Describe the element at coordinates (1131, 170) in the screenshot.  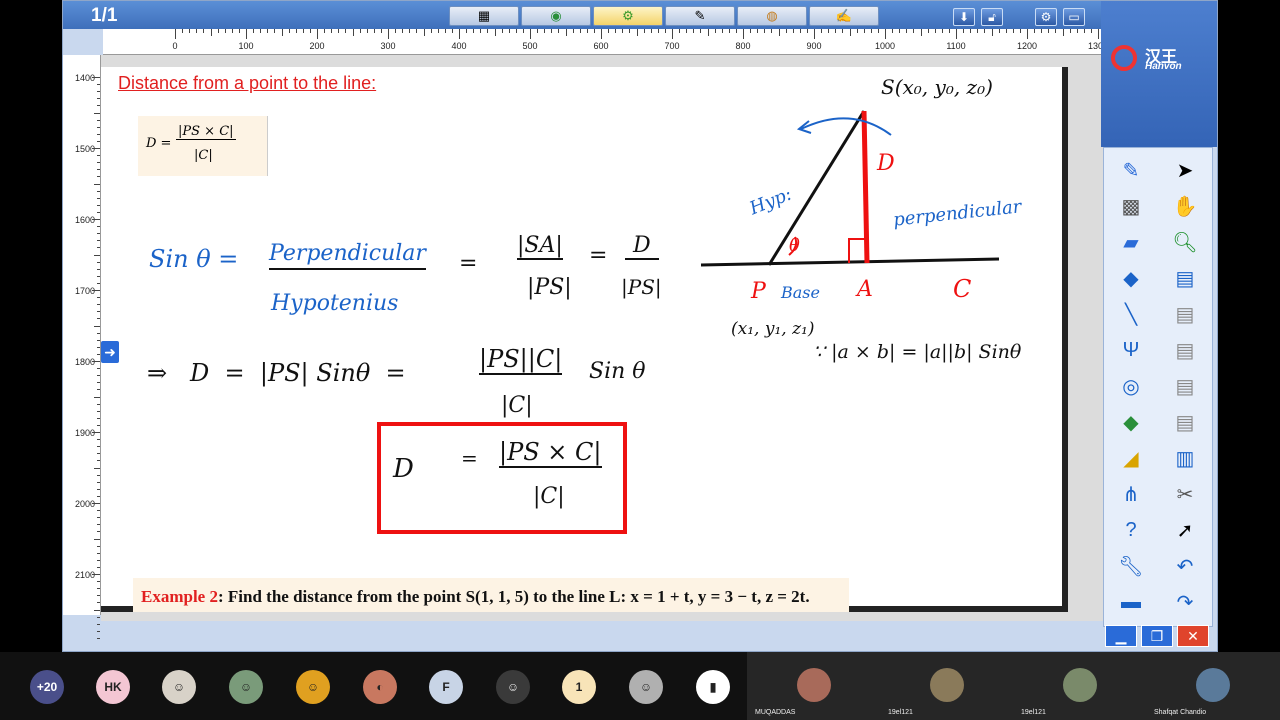
I see `pen-tool: ✎` at that location.